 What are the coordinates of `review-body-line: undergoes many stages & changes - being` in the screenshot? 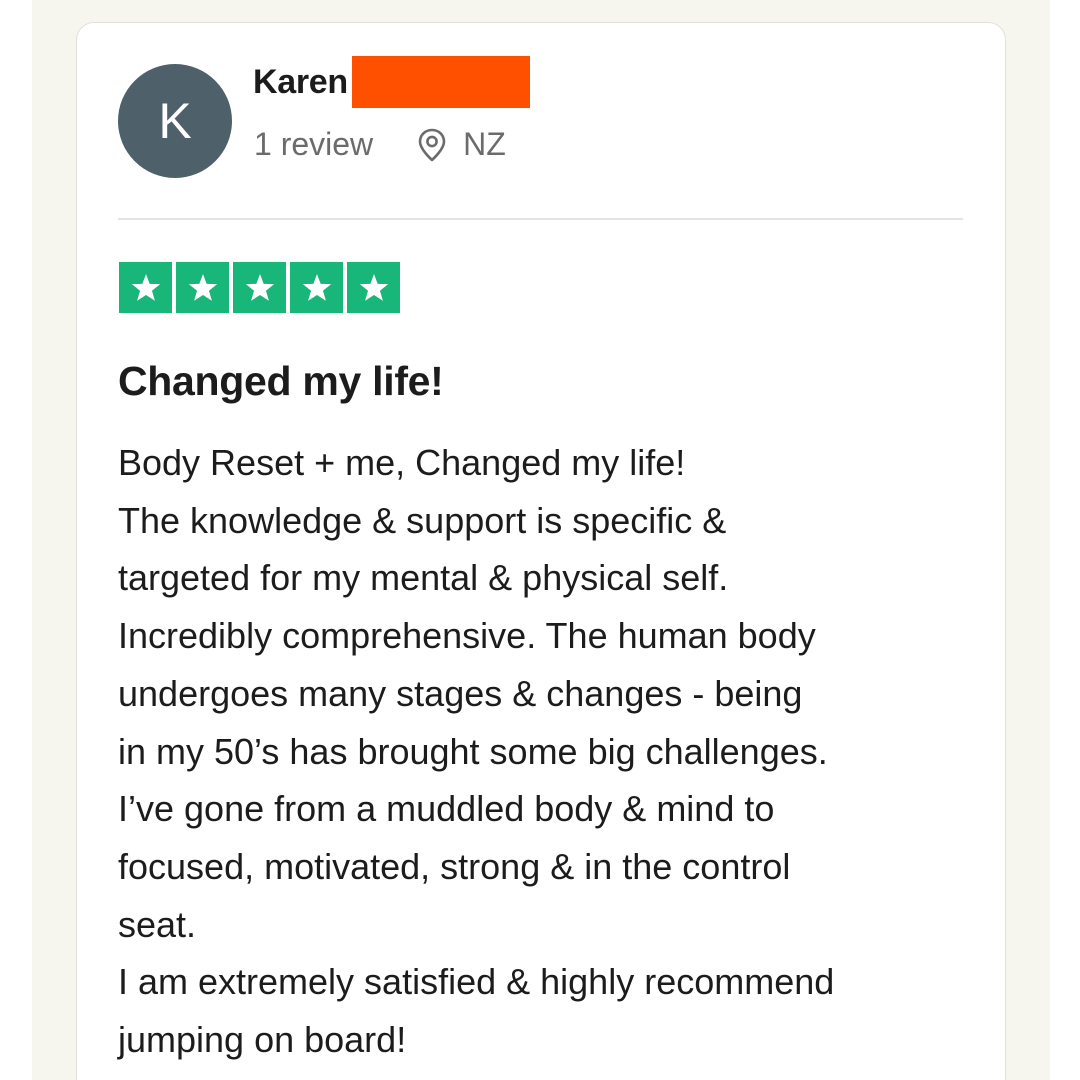 It's located at (460, 693).